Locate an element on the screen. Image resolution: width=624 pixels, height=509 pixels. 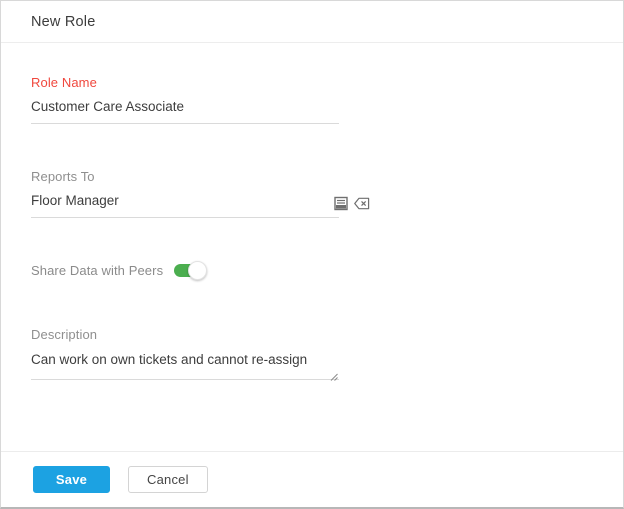
share-data-row: Share Data with Peers is located at coordinates (327, 270).